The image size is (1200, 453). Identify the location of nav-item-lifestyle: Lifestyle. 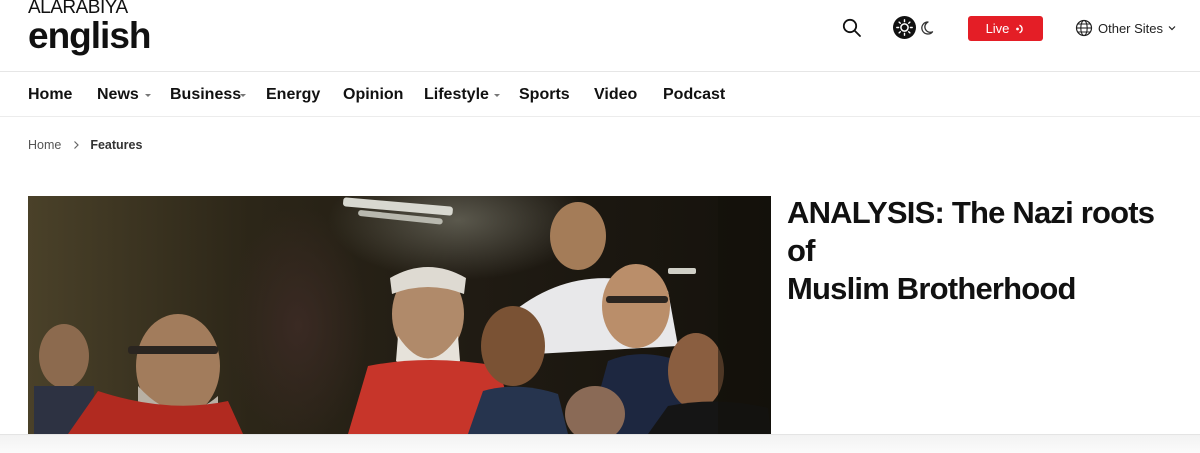
(456, 95).